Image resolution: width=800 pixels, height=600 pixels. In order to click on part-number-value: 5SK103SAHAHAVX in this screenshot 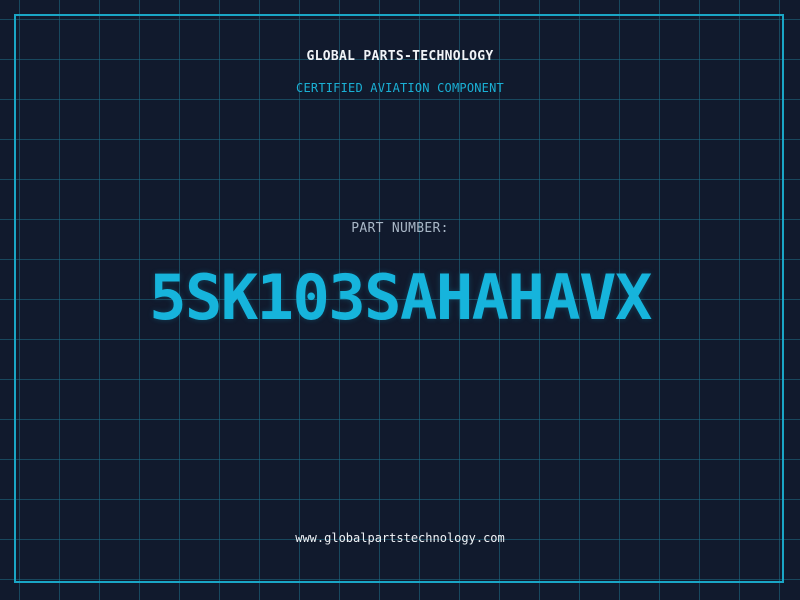, I will do `click(400, 297)`.